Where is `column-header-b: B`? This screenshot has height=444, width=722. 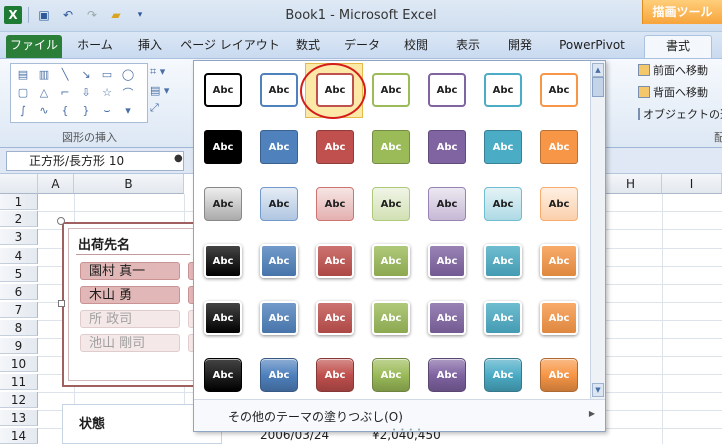 column-header-b: B is located at coordinates (129, 184).